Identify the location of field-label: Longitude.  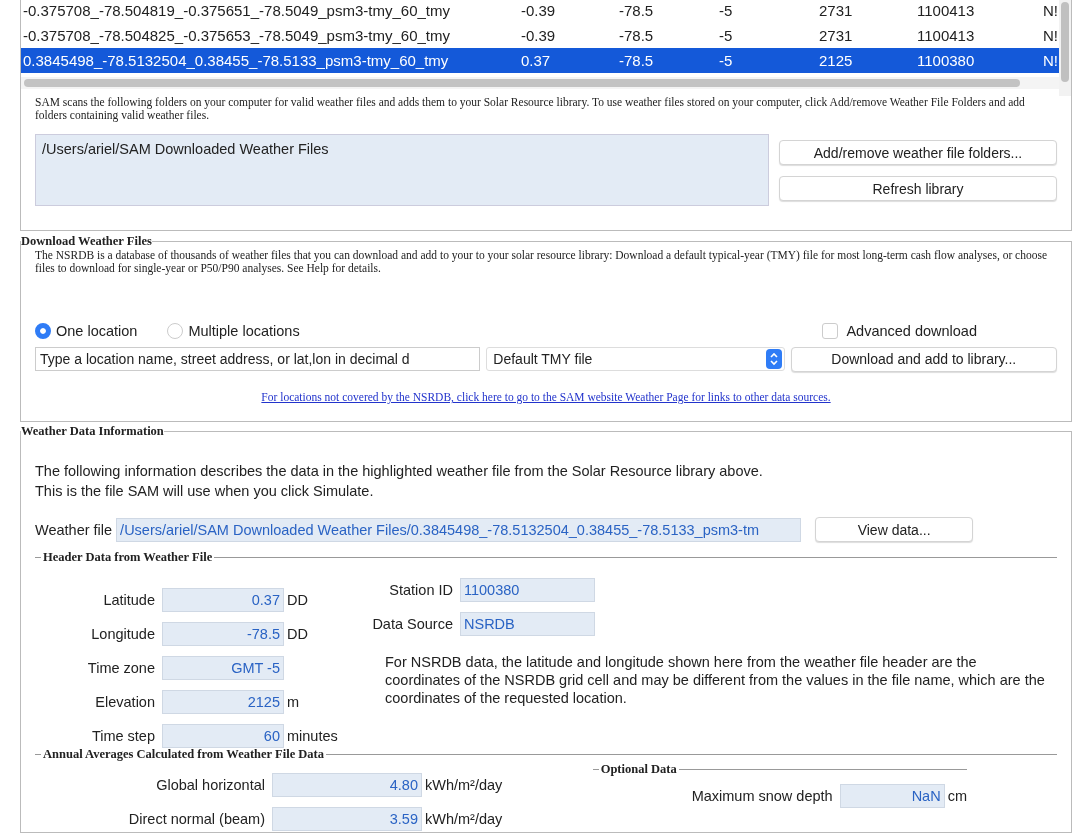
(123, 634).